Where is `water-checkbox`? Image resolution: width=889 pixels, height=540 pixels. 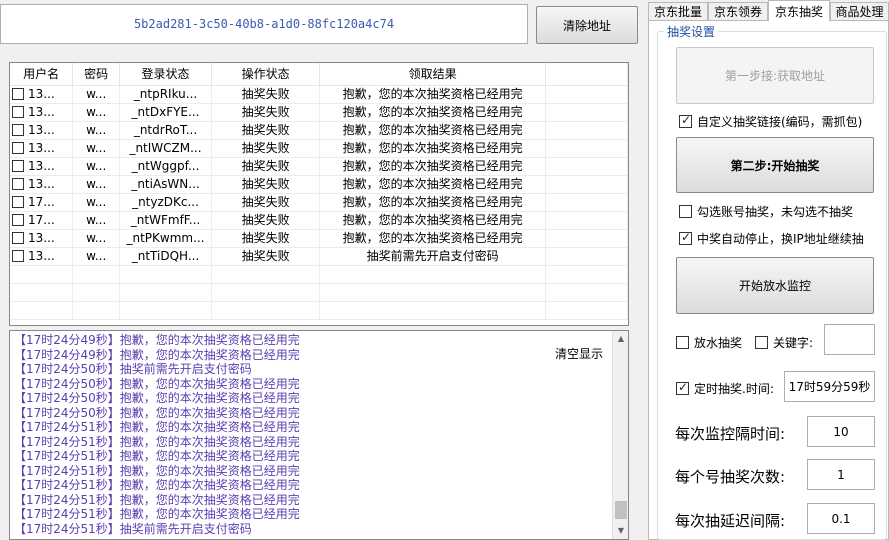
water-checkbox is located at coordinates (682, 342).